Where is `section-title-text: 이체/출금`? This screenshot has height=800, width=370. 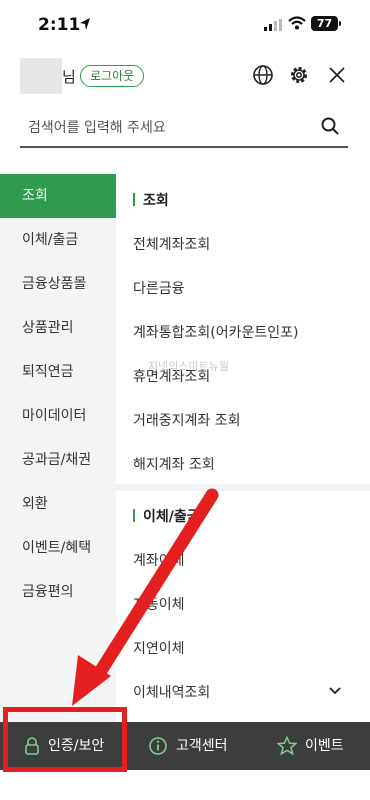
section-title-text: 이체/출금 is located at coordinates (171, 517).